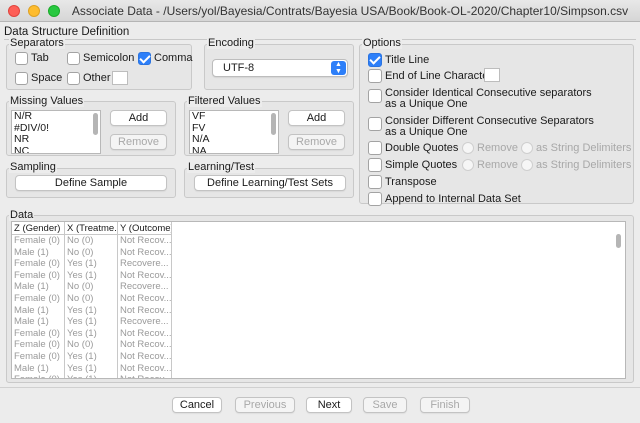 The image size is (640, 423). Describe the element at coordinates (385, 405) in the screenshot. I see `save-button: Save` at that location.